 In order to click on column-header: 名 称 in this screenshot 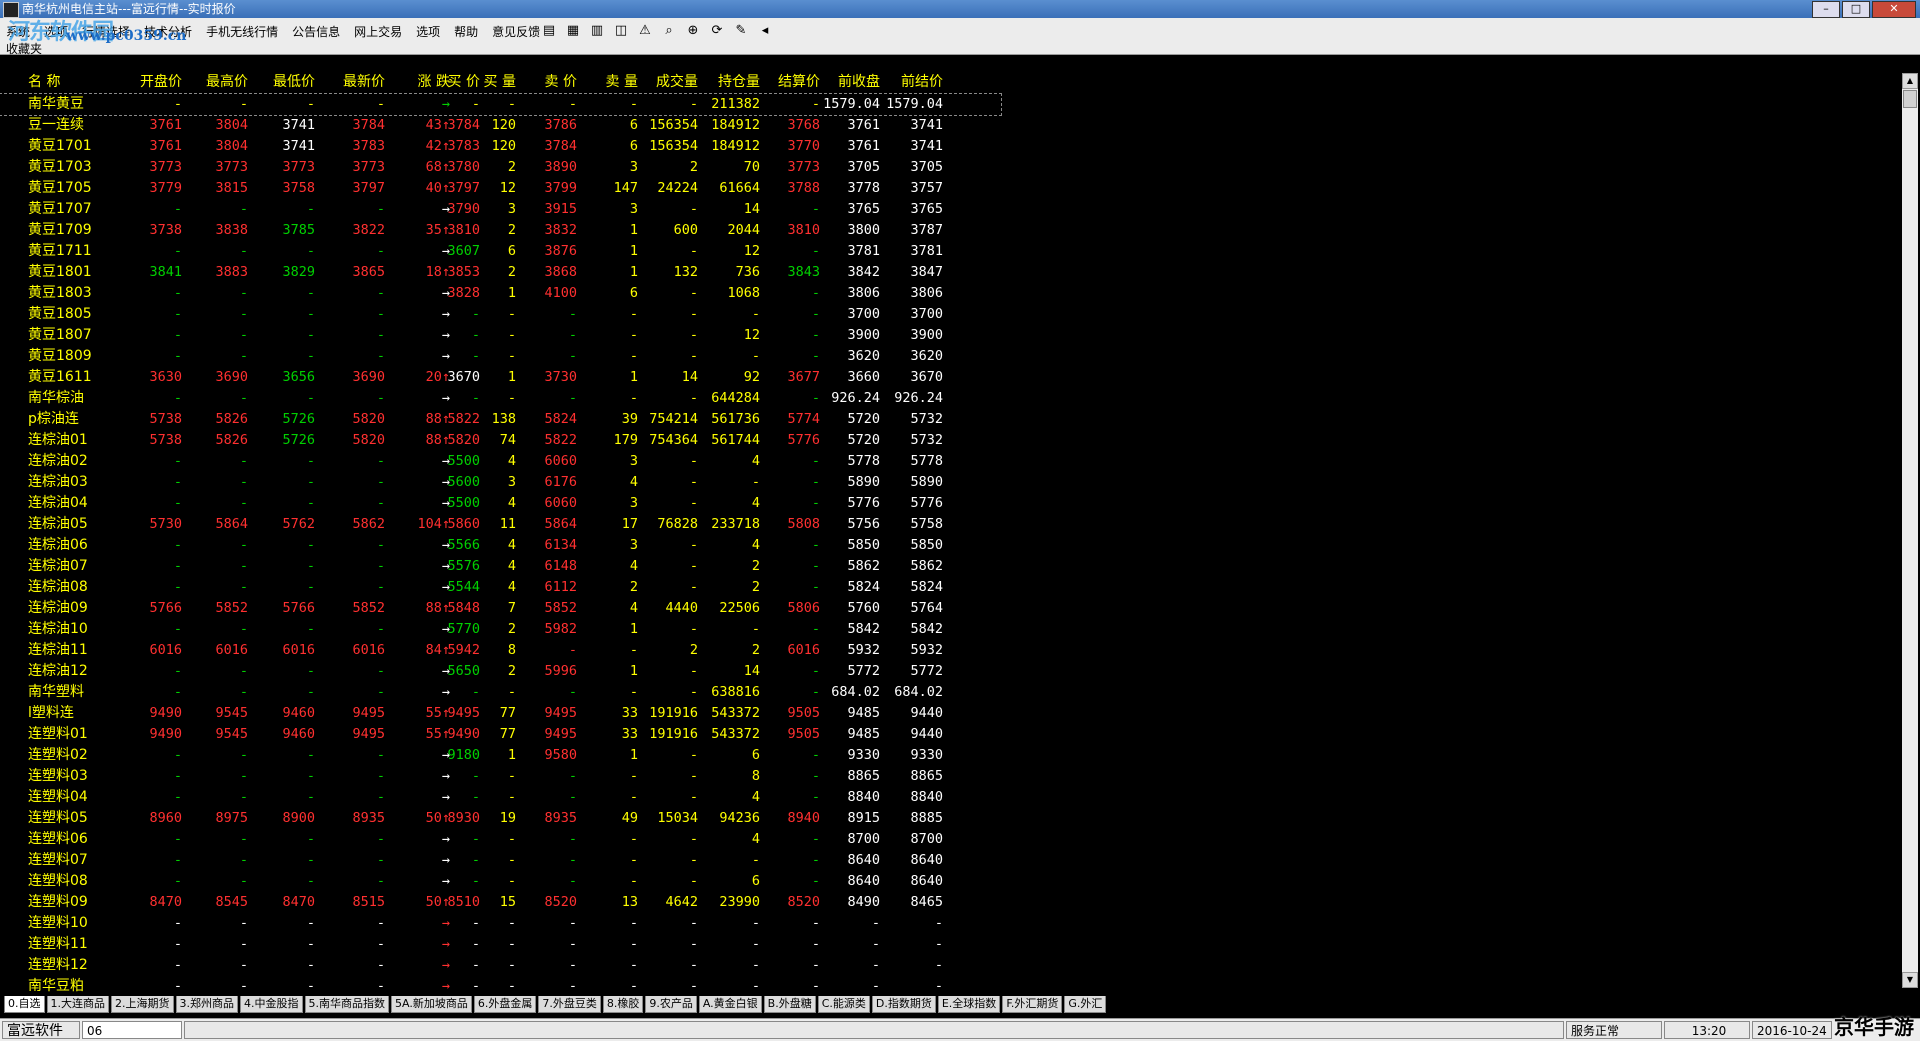, I will do `click(78, 82)`.